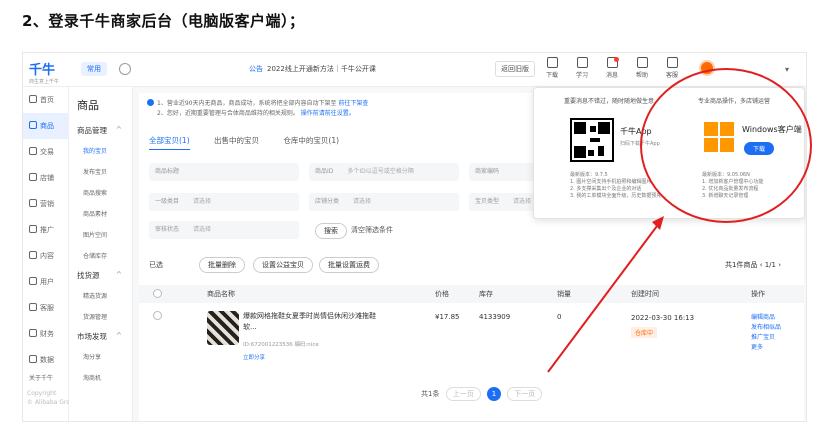 The width and height of the screenshot is (827, 430). I want to click on product-id: ID:672001223536 编码:nice, so click(281, 345).